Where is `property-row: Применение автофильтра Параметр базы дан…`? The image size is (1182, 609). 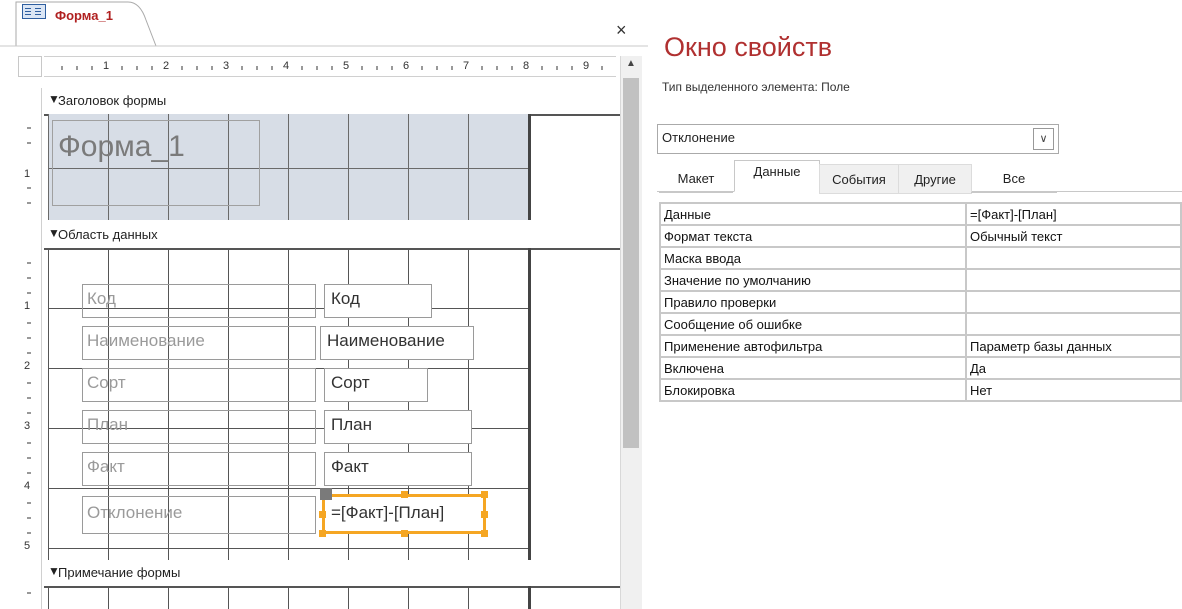 property-row: Применение автофильтра Параметр базы дан… is located at coordinates (920, 346).